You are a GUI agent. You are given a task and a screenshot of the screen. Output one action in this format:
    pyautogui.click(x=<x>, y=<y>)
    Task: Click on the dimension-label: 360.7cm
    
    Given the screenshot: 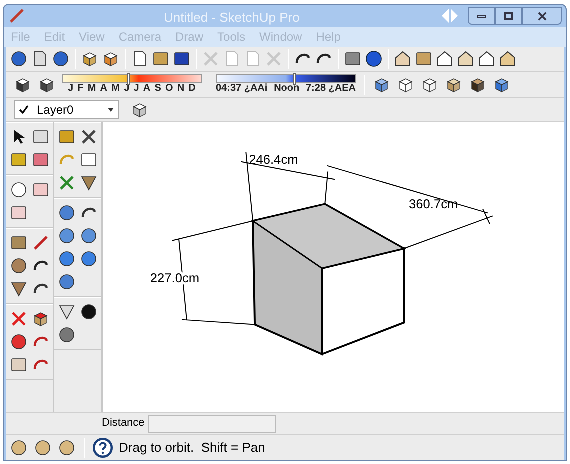 What is the action you would take?
    pyautogui.click(x=433, y=204)
    